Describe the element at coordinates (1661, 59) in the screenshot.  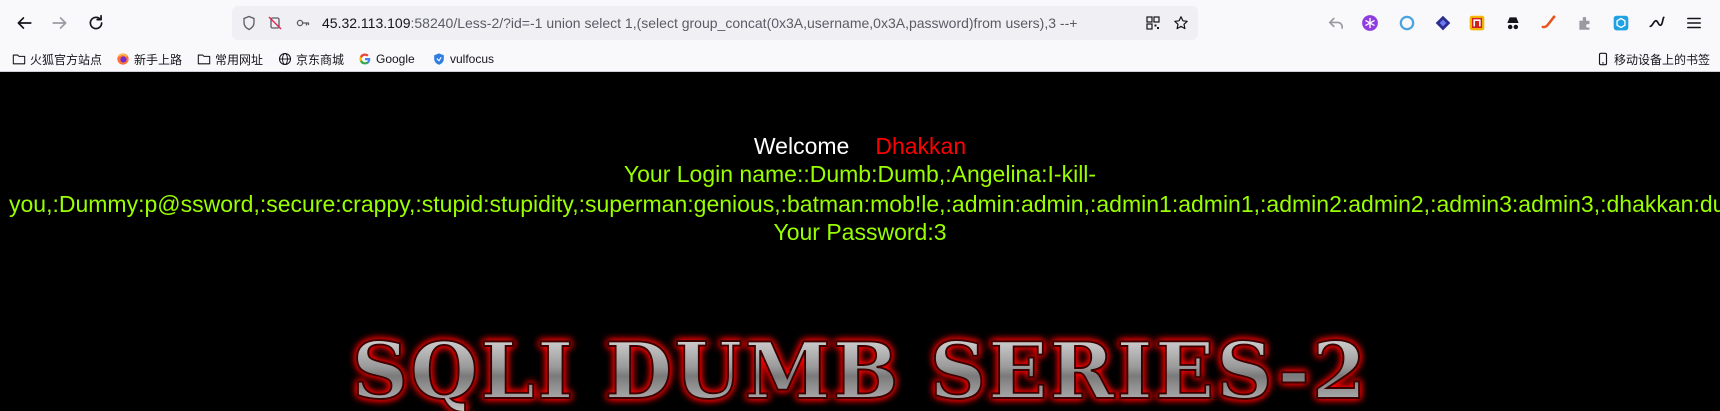
I see `mobile-bookmarks-label: 移动设备上的书签` at that location.